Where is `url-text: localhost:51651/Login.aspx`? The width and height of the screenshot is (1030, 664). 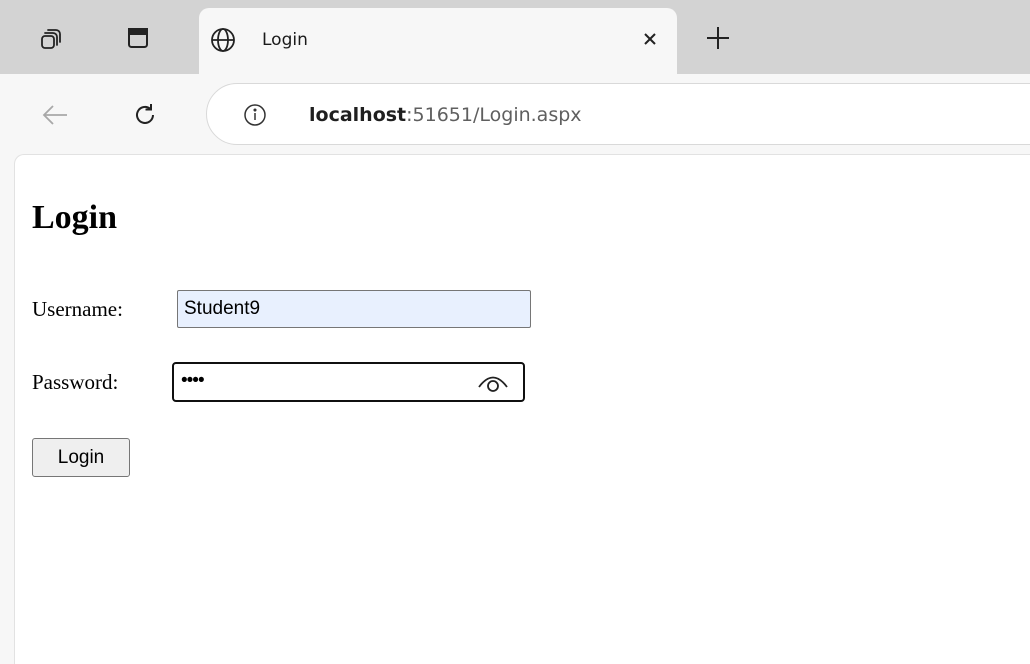
url-text: localhost:51651/Login.aspx is located at coordinates (445, 115).